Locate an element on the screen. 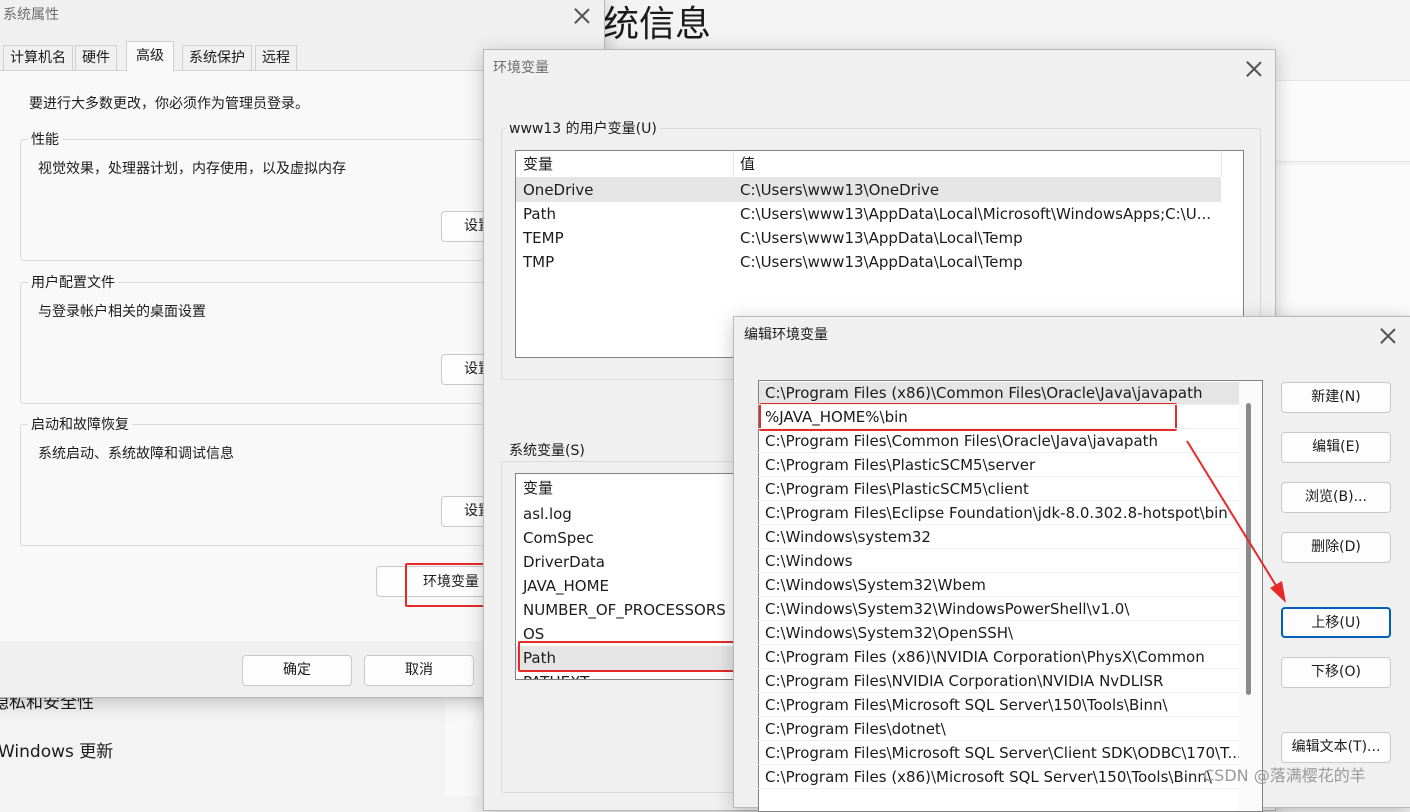 The width and height of the screenshot is (1410, 812). arrow-head is located at coordinates (1278, 592).